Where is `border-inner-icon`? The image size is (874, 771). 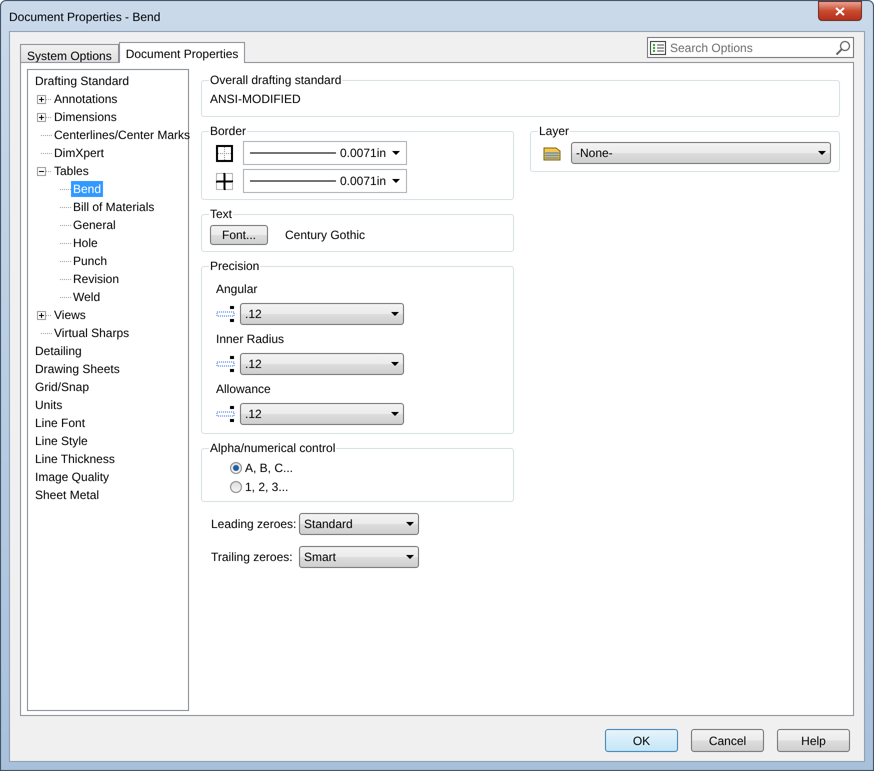
border-inner-icon is located at coordinates (224, 181).